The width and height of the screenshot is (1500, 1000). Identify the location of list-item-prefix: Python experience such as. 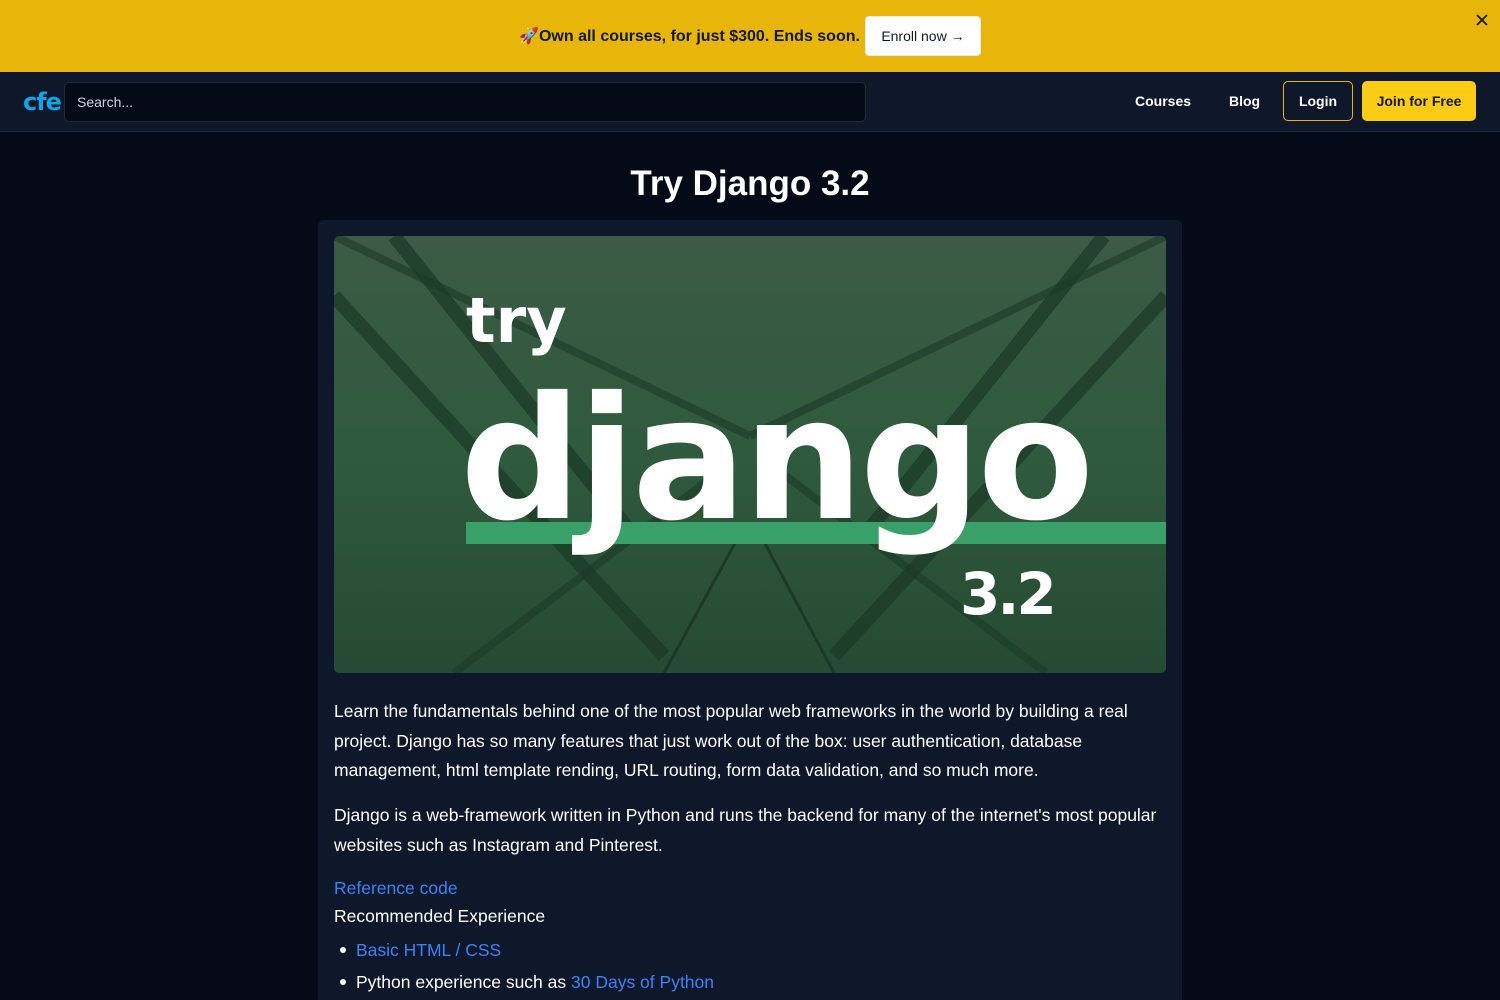
(463, 981).